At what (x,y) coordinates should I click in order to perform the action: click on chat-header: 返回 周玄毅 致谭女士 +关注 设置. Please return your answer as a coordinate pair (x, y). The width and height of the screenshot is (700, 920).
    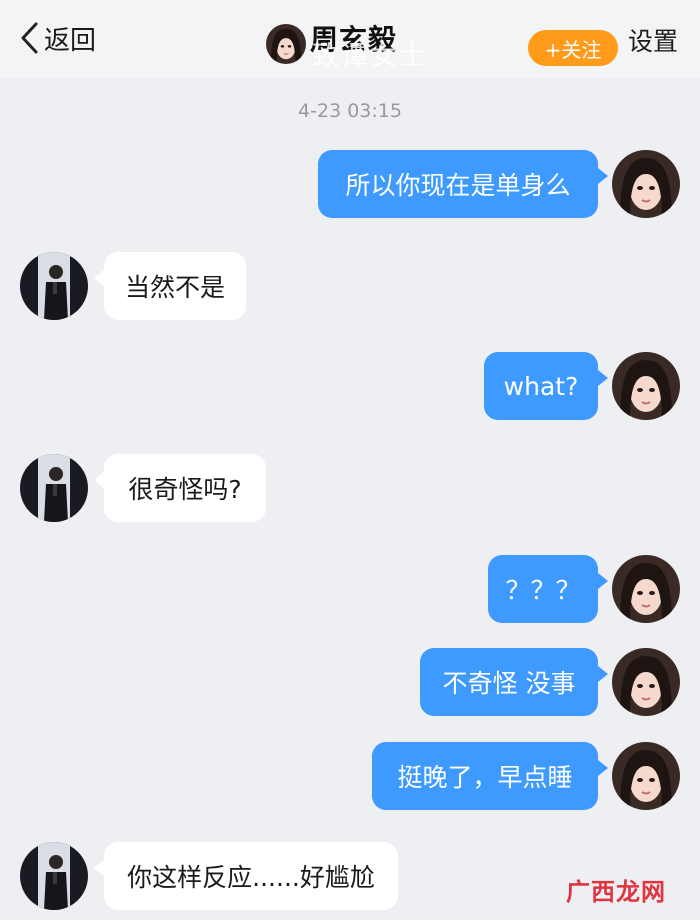
    Looking at the image, I should click on (350, 39).